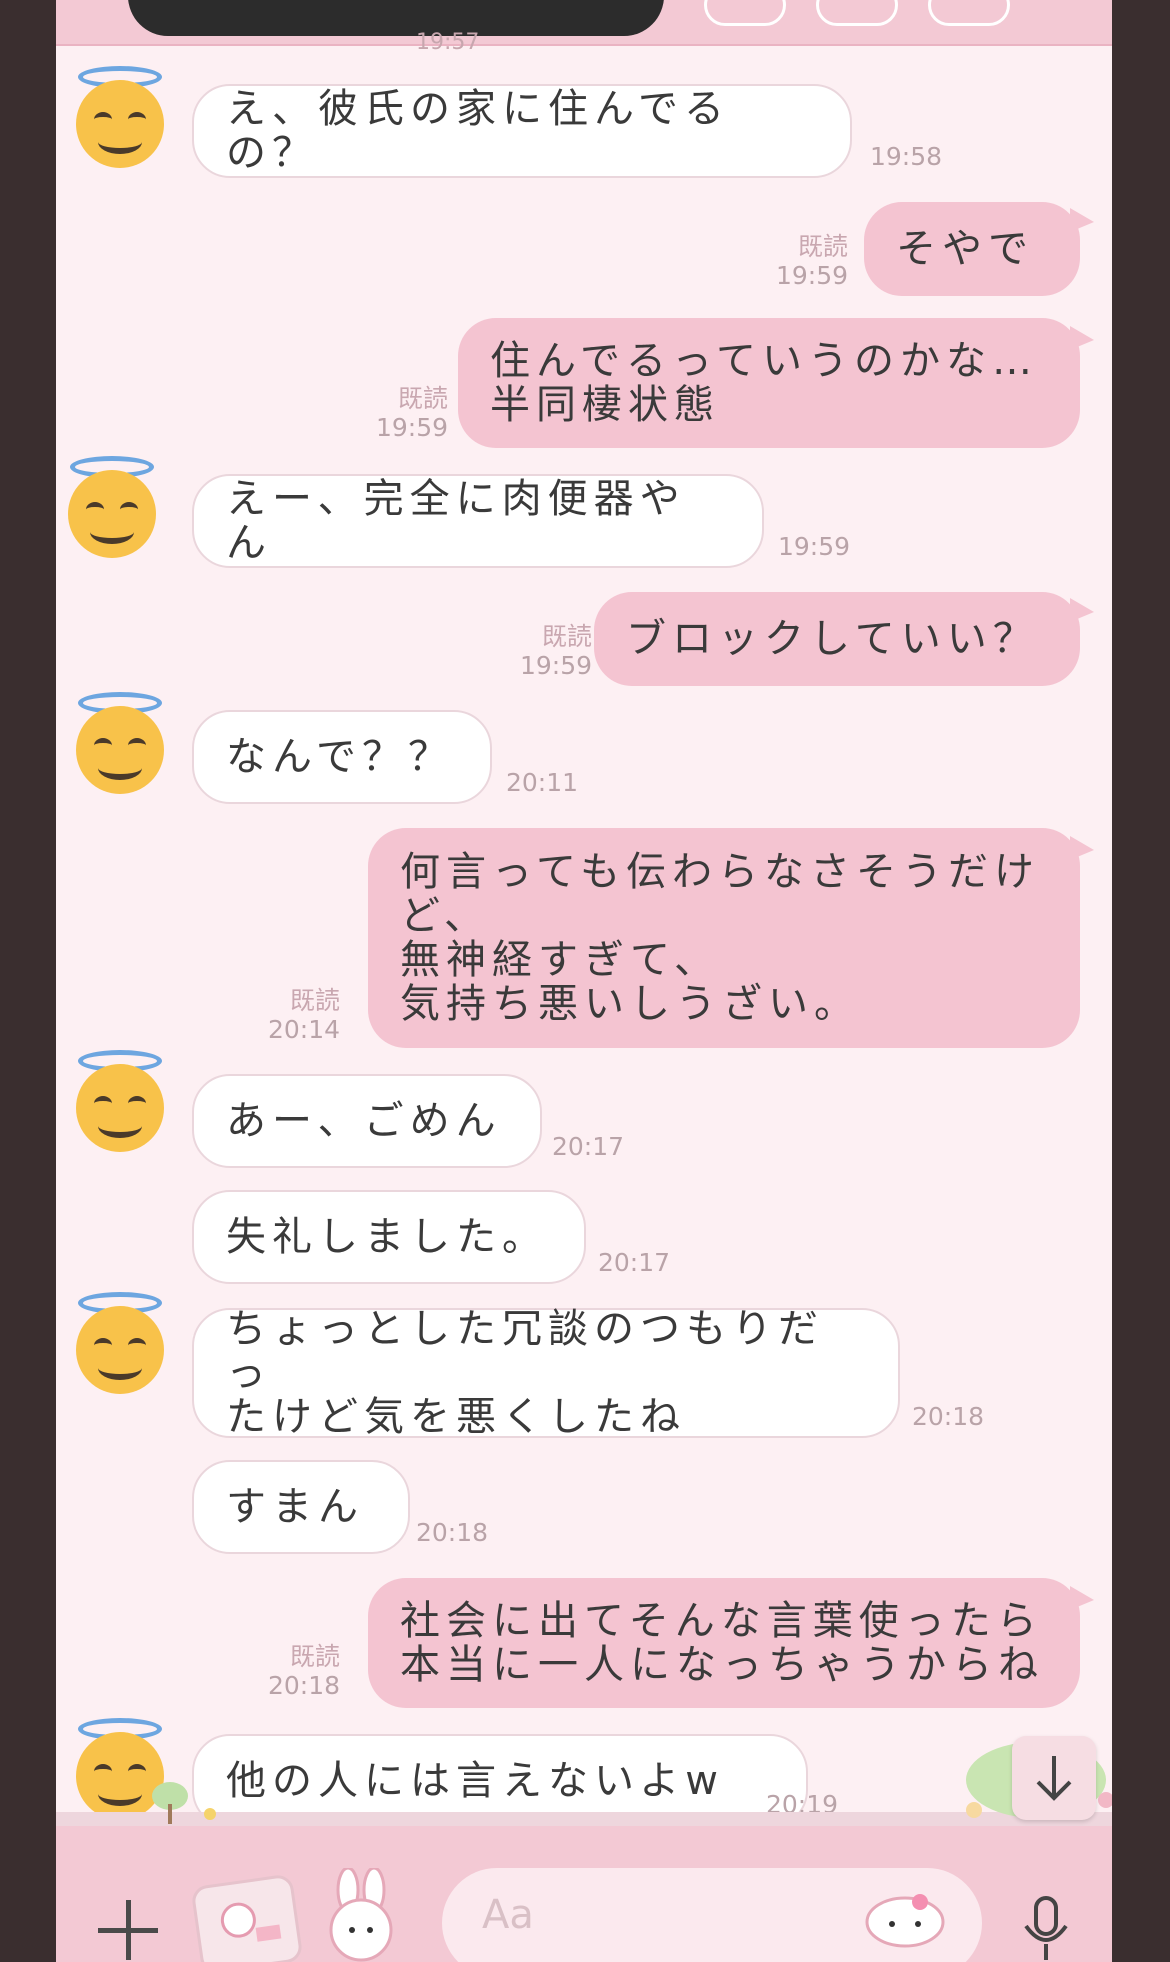  Describe the element at coordinates (857, 13) in the screenshot. I see `call-icon` at that location.